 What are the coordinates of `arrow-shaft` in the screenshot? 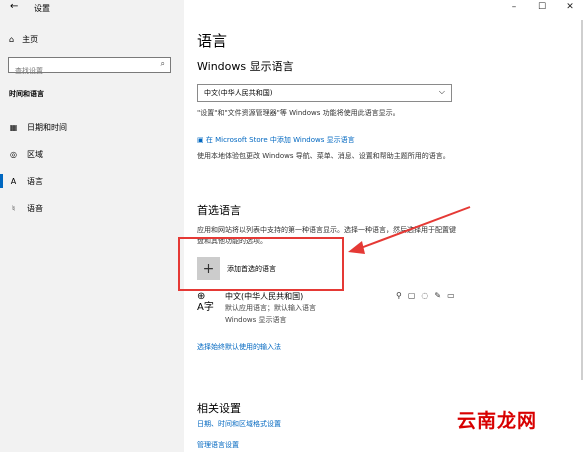 It's located at (414, 228).